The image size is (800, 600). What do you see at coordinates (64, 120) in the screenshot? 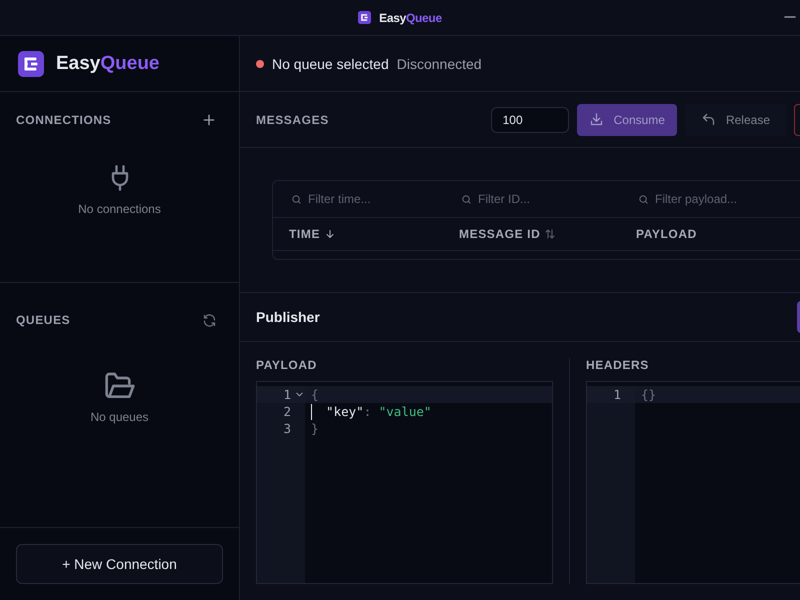
I see `section-title: CONNECTIONS` at bounding box center [64, 120].